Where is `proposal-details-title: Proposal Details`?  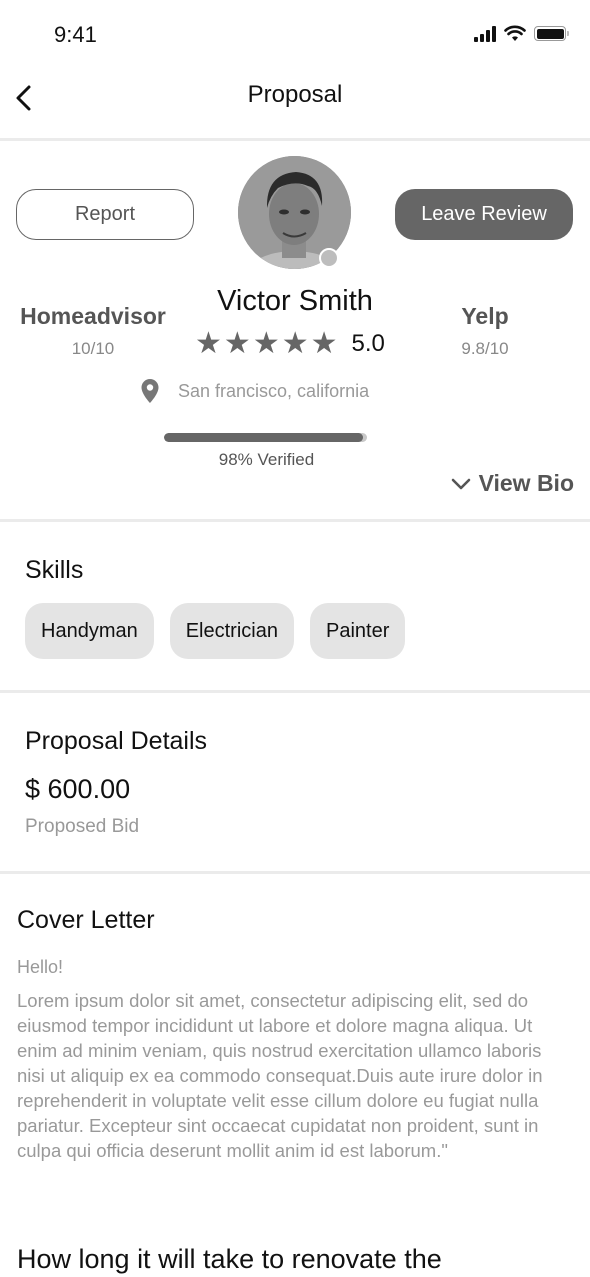 proposal-details-title: Proposal Details is located at coordinates (116, 741).